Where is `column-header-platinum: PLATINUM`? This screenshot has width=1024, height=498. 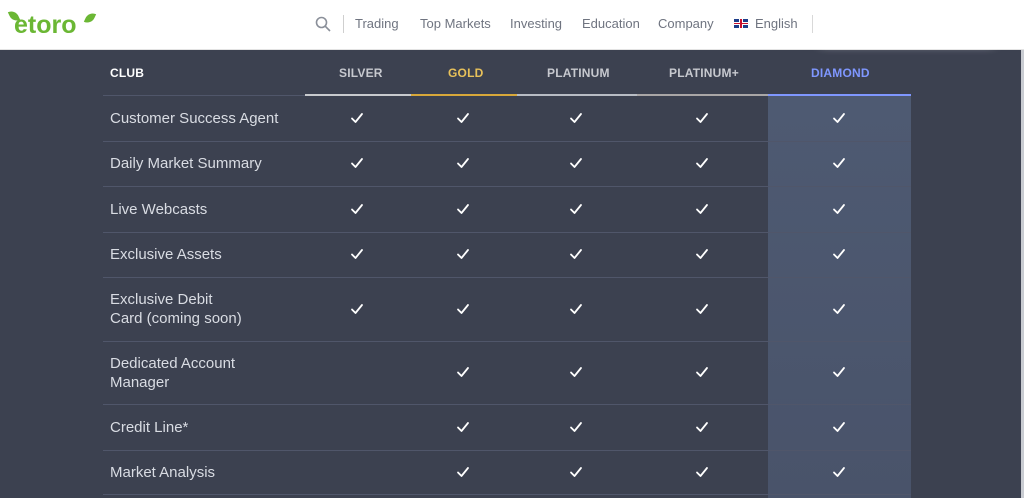 column-header-platinum: PLATINUM is located at coordinates (578, 73).